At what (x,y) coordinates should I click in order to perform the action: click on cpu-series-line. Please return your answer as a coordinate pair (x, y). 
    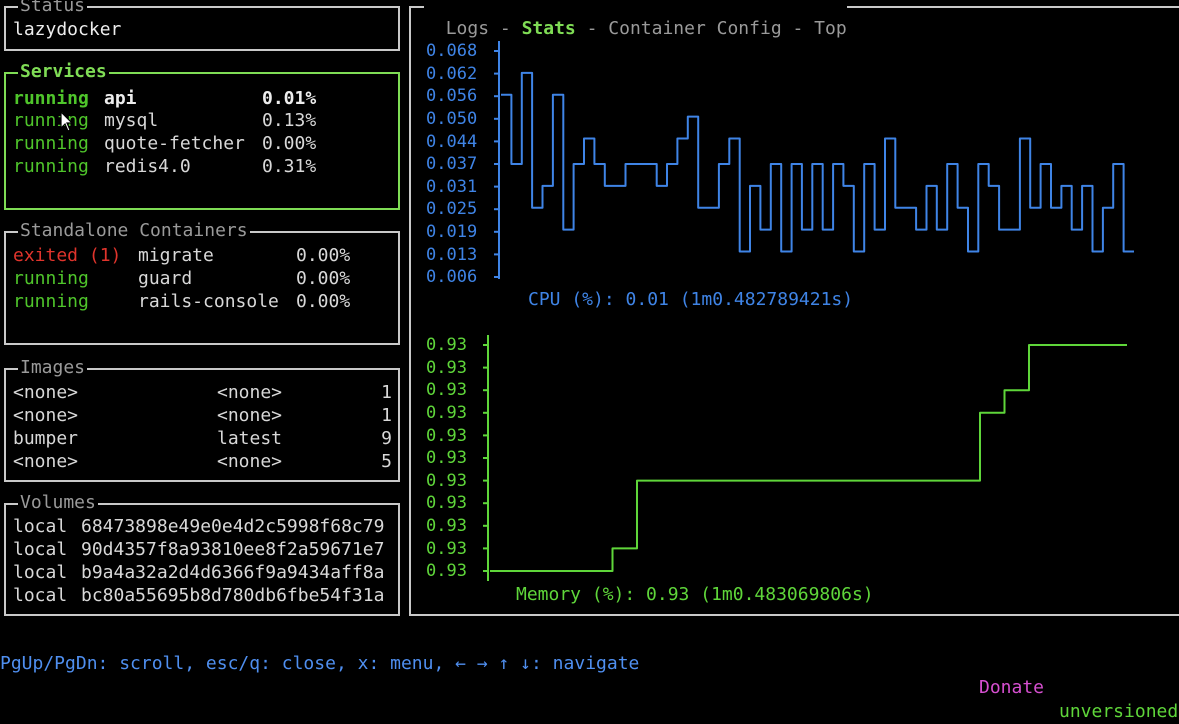
    Looking at the image, I should click on (817, 162).